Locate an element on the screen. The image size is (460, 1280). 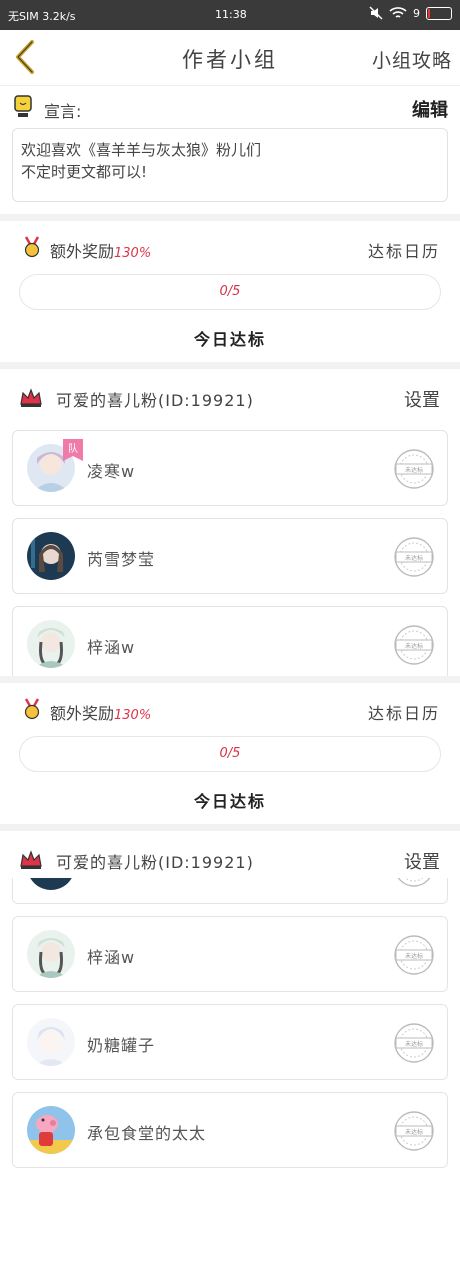
network-status: 无SIM 3.2k/s is located at coordinates (42, 16).